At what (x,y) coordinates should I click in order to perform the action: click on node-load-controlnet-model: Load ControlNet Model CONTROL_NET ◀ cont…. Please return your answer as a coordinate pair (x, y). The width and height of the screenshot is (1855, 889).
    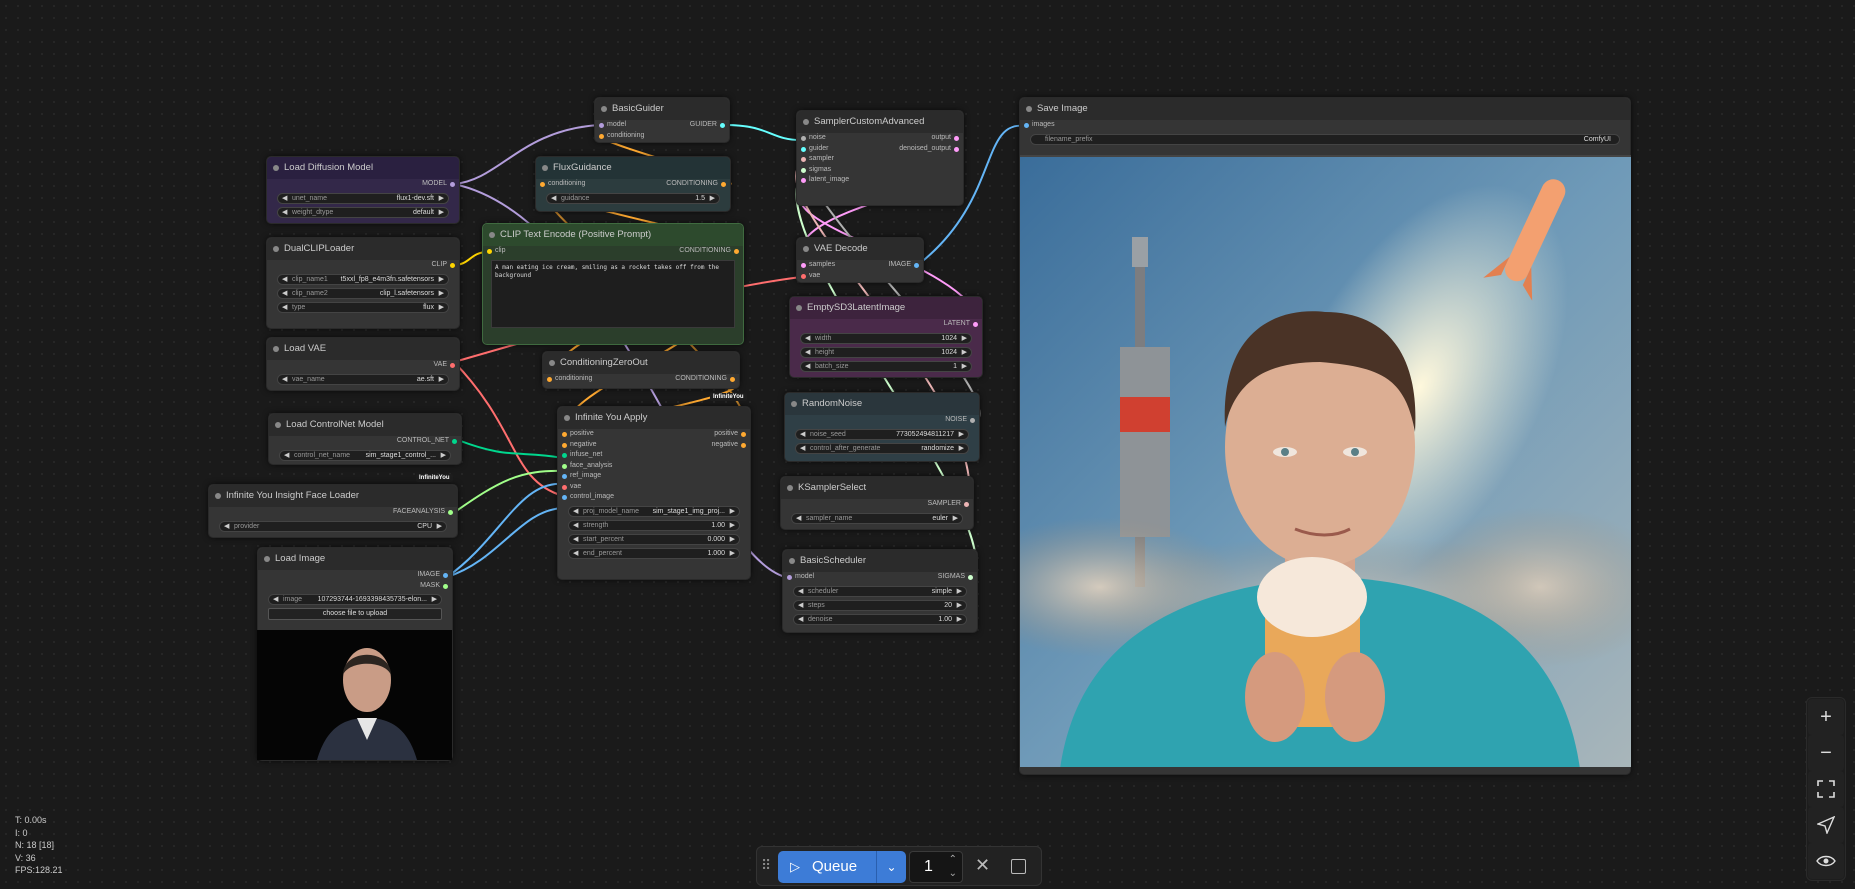
    Looking at the image, I should click on (365, 439).